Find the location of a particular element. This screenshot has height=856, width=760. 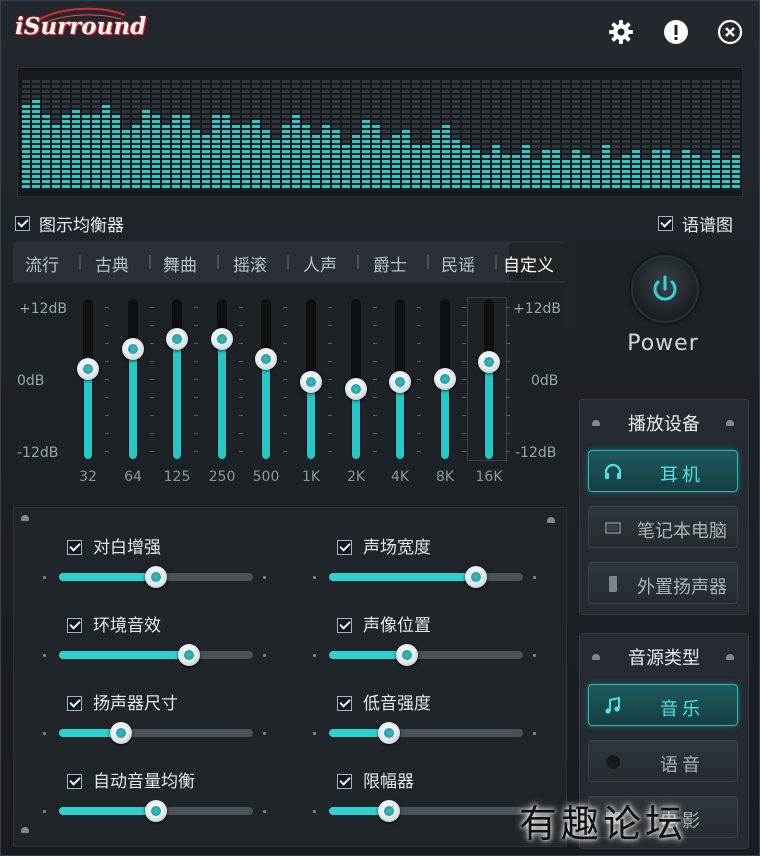

settings-button is located at coordinates (621, 32).